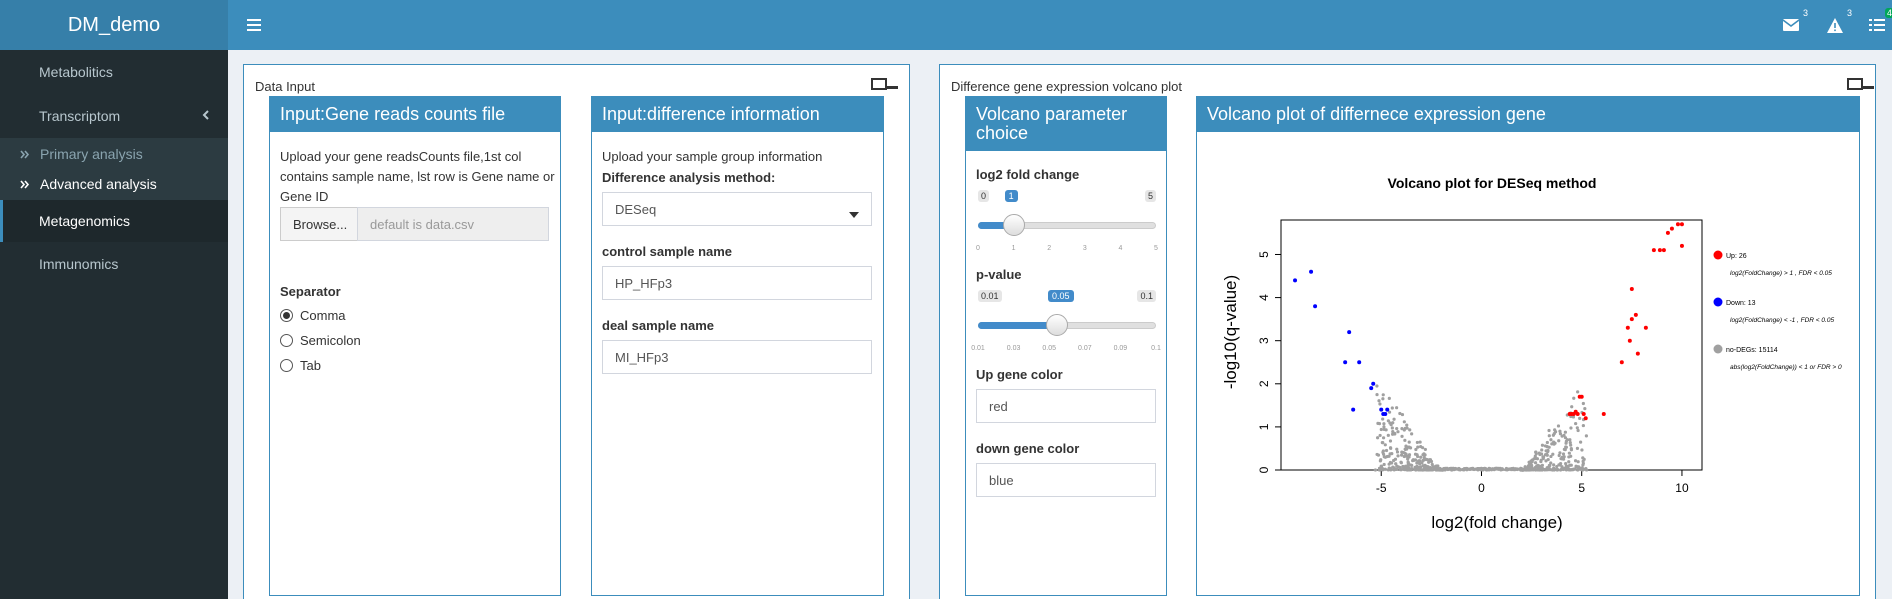 The image size is (1892, 599). What do you see at coordinates (1838, 22) in the screenshot?
I see `warning-icon: 3` at bounding box center [1838, 22].